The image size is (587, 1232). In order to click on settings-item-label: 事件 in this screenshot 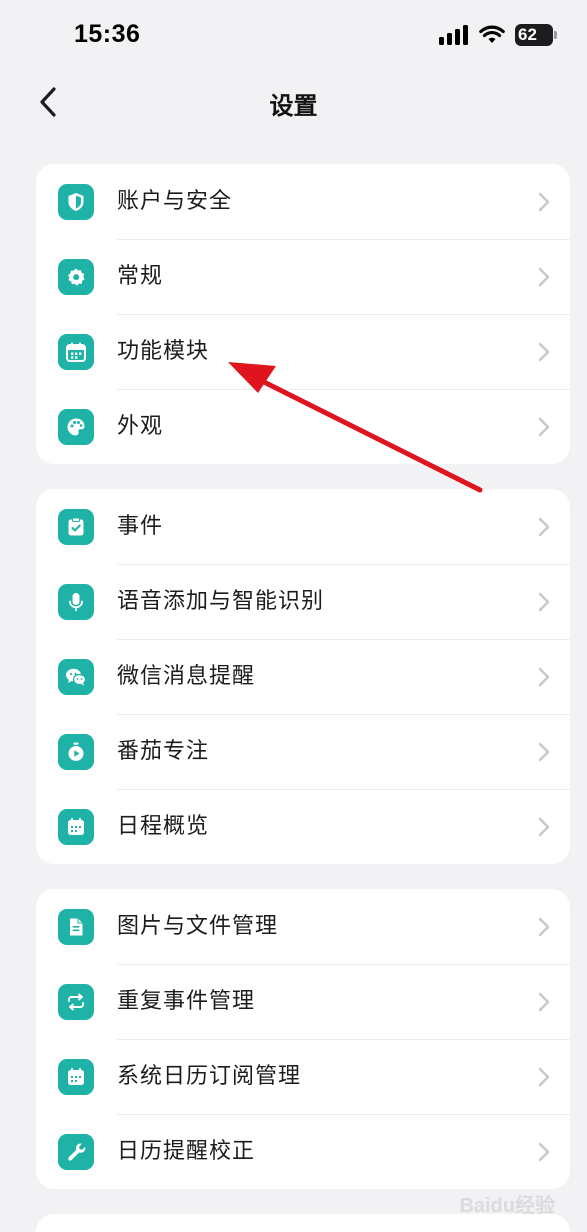, I will do `click(140, 526)`.